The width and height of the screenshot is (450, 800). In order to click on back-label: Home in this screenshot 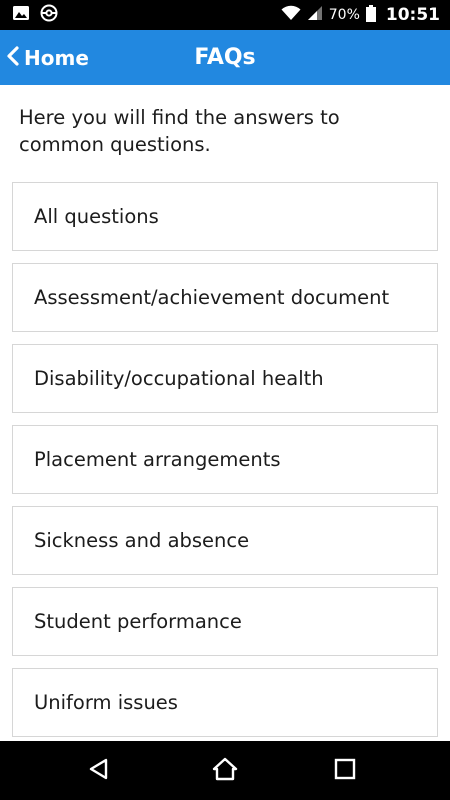, I will do `click(56, 57)`.